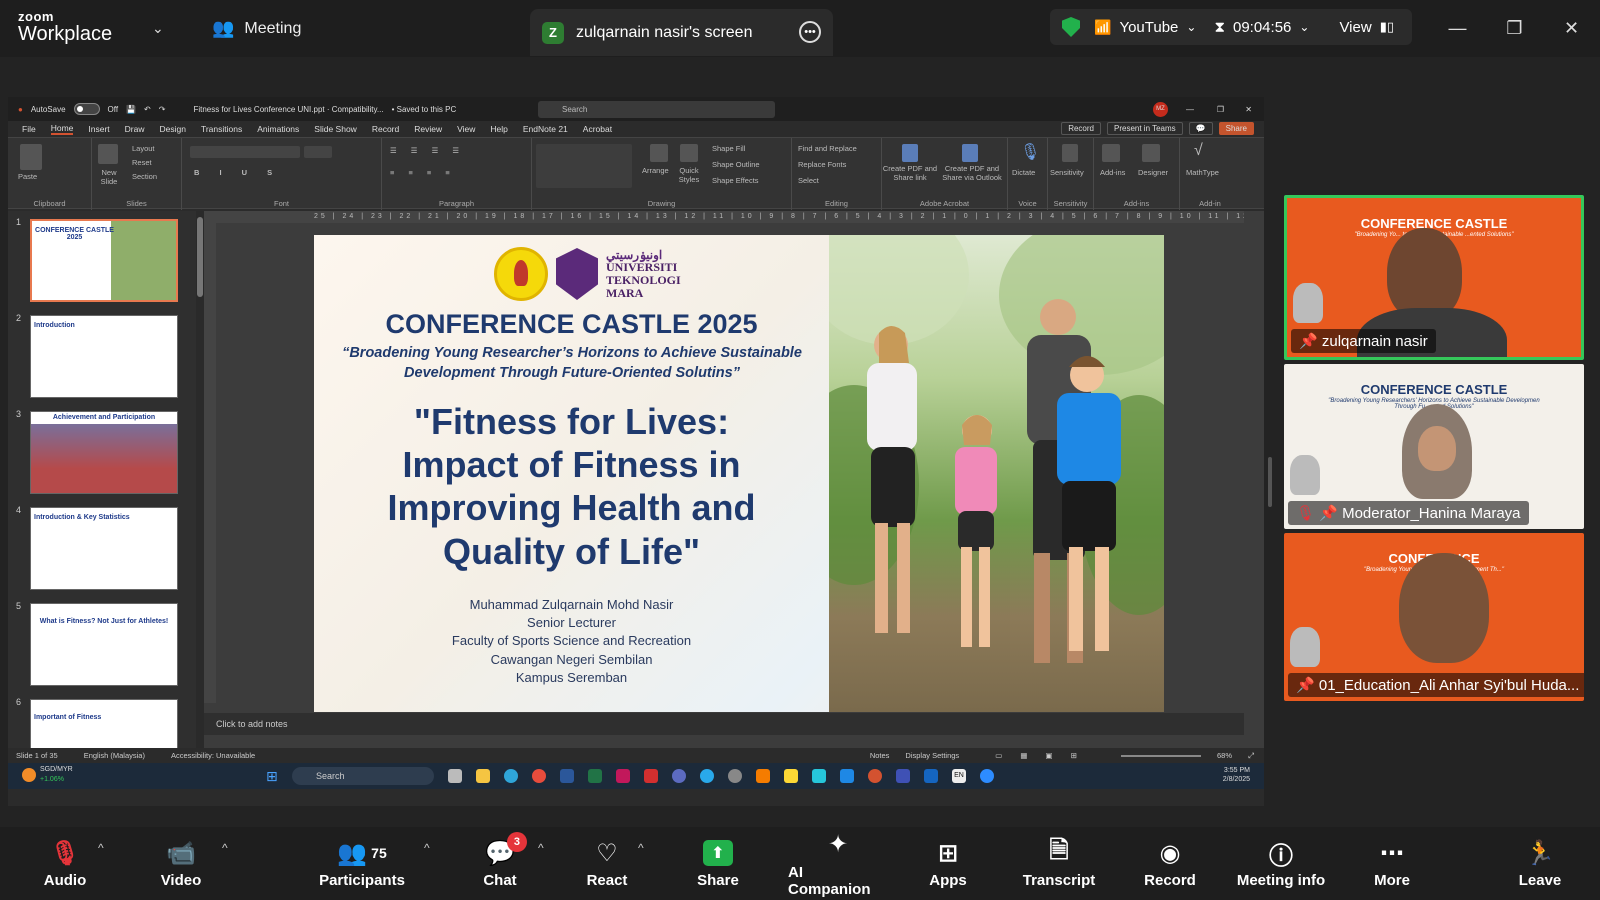 The width and height of the screenshot is (1600, 900). What do you see at coordinates (1251, 756) in the screenshot?
I see `fit-slide-icon: ⤢` at bounding box center [1251, 756].